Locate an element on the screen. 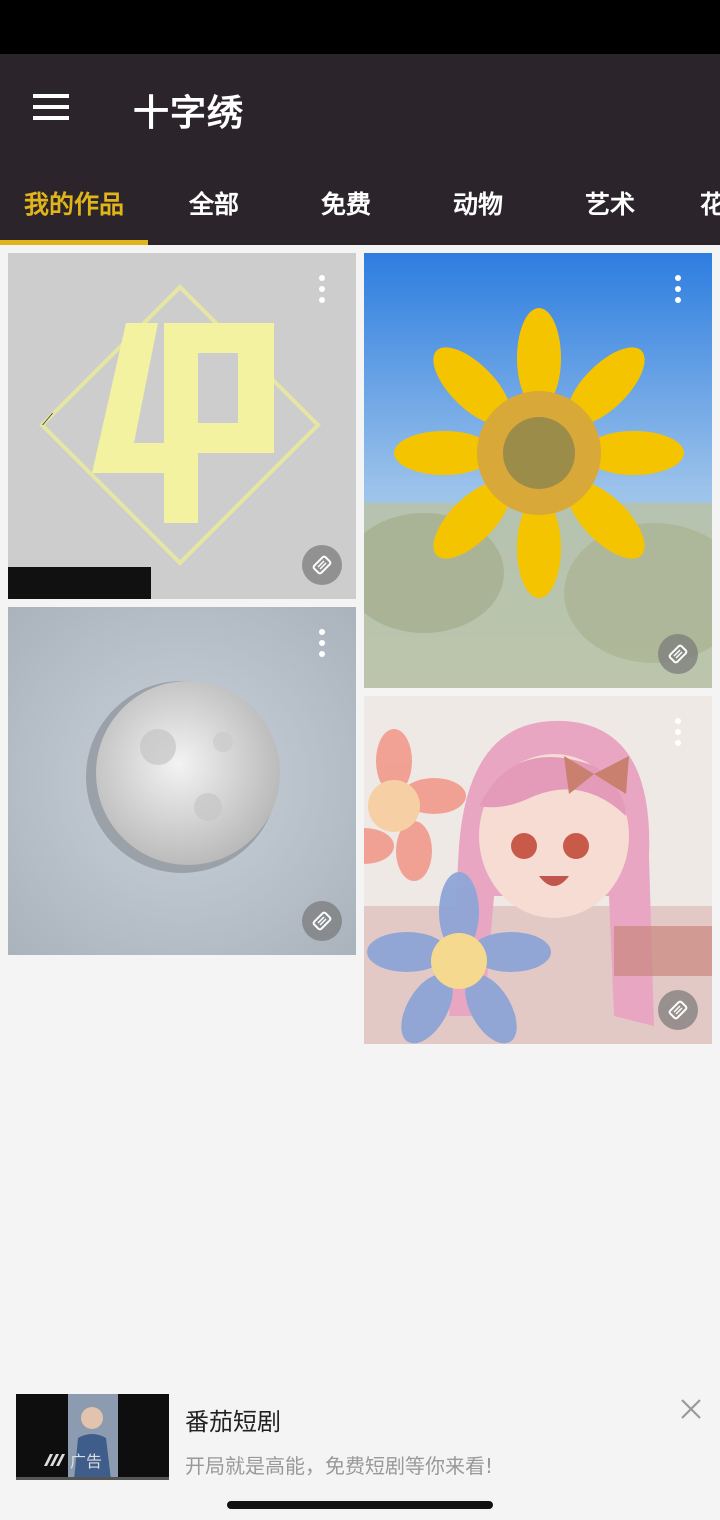 The image size is (720, 1520). tab-animals: 动物 is located at coordinates (478, 203).